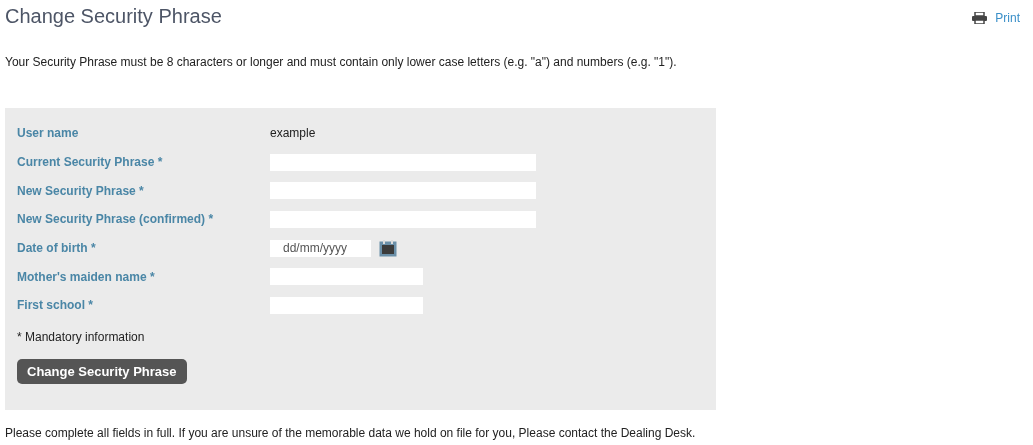 The image size is (1033, 445). What do you see at coordinates (48, 134) in the screenshot?
I see `field-label: User name` at bounding box center [48, 134].